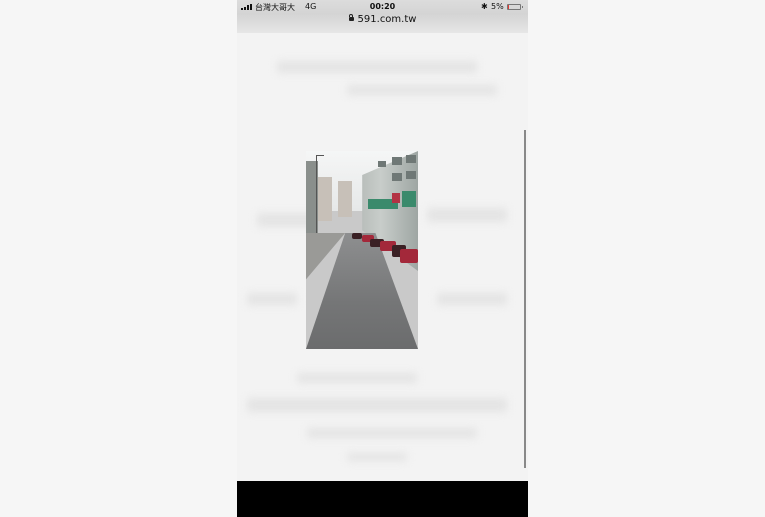 This screenshot has width=765, height=517. What do you see at coordinates (351, 17) in the screenshot?
I see `lock-icon` at bounding box center [351, 17].